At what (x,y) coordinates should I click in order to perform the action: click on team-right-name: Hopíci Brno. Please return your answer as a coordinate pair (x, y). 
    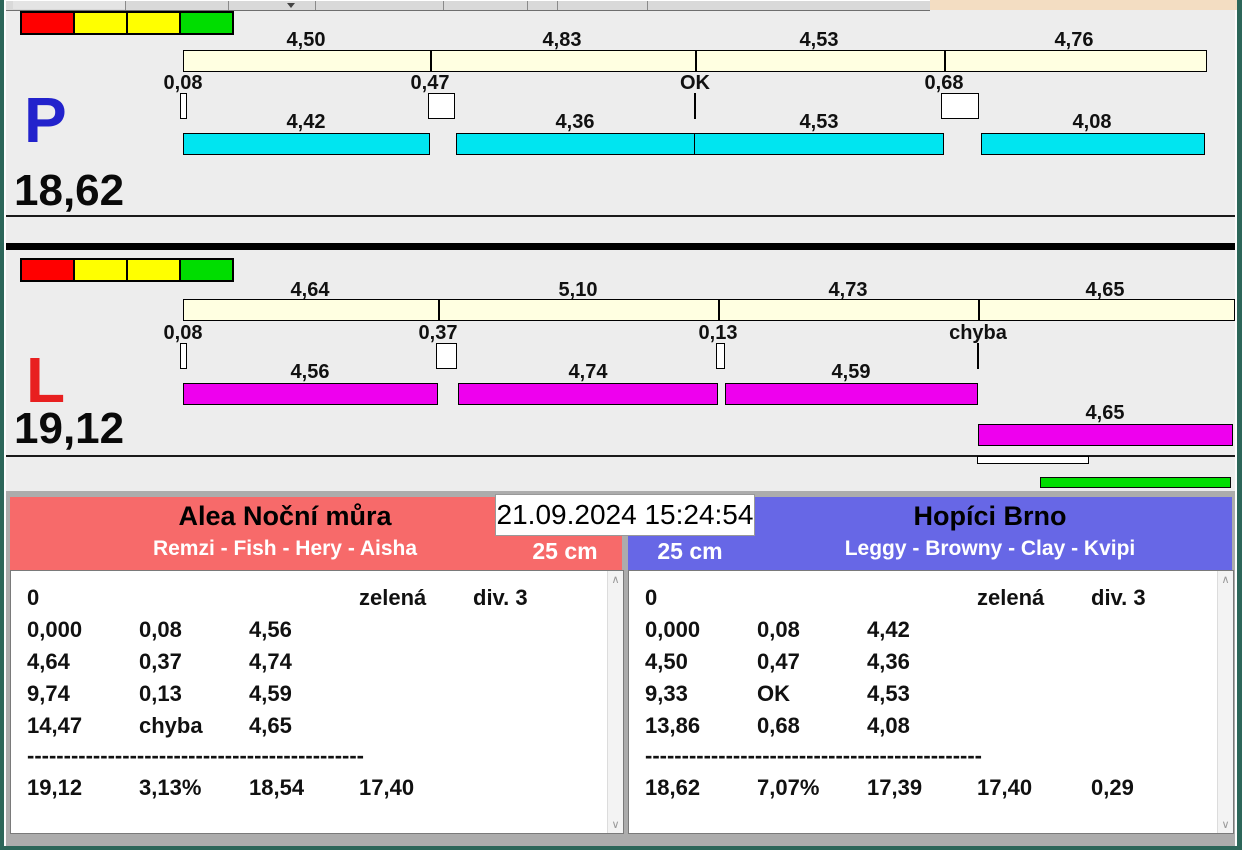
    Looking at the image, I should click on (990, 516).